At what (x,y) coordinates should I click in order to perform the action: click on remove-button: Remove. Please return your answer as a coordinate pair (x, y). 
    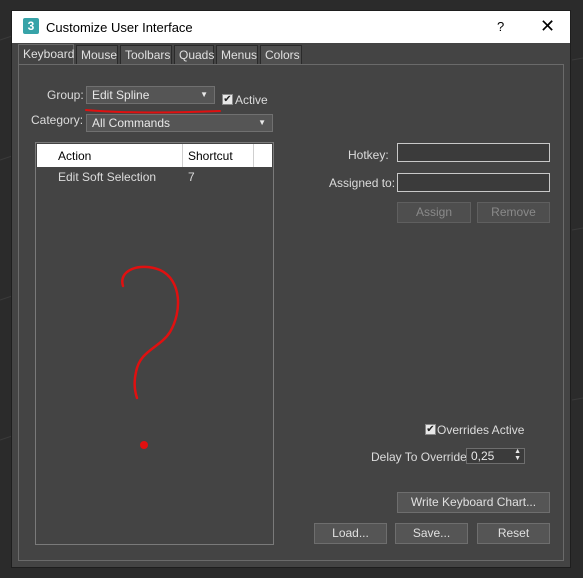
    Looking at the image, I should click on (513, 212).